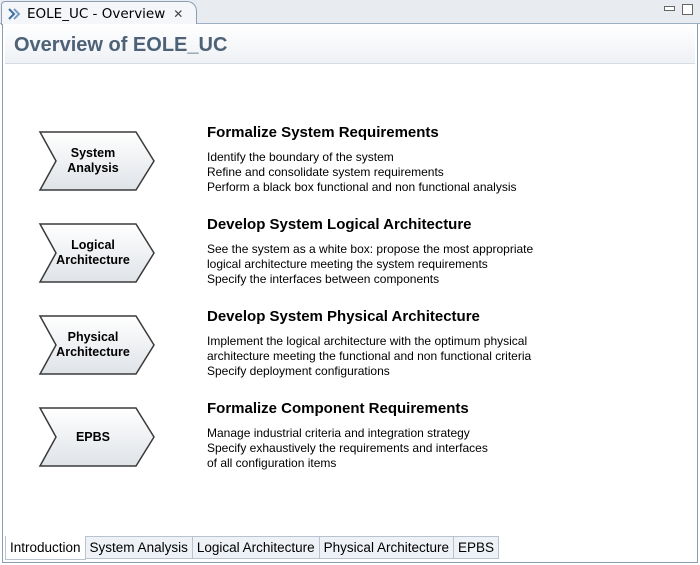  Describe the element at coordinates (139, 547) in the screenshot. I see `tab-system-analysis: System Analysis` at that location.